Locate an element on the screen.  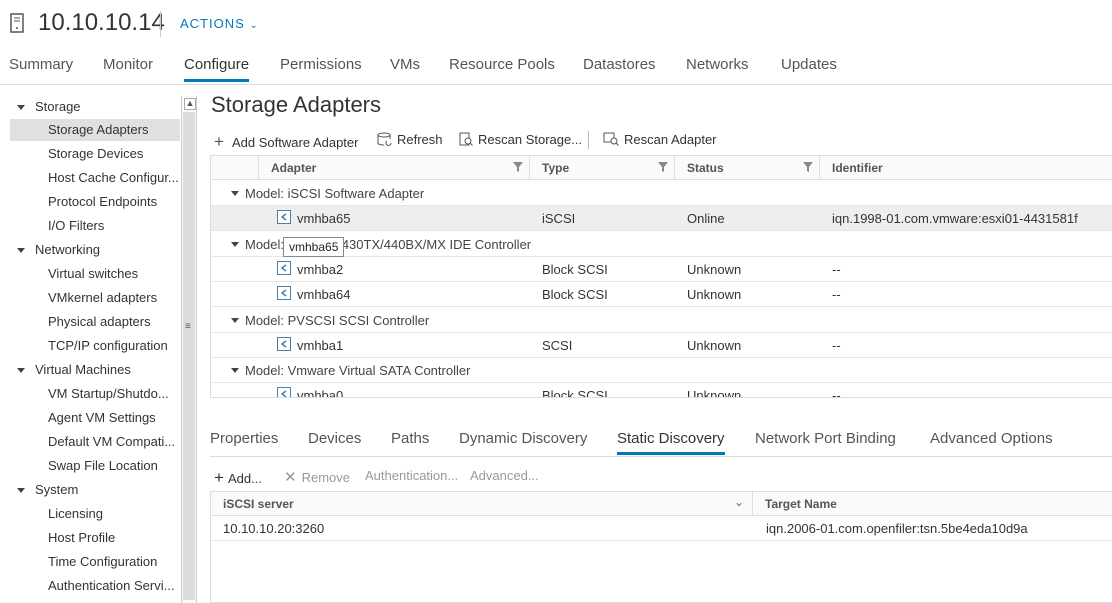
column-header-adapter: Adapter is located at coordinates (394, 168).